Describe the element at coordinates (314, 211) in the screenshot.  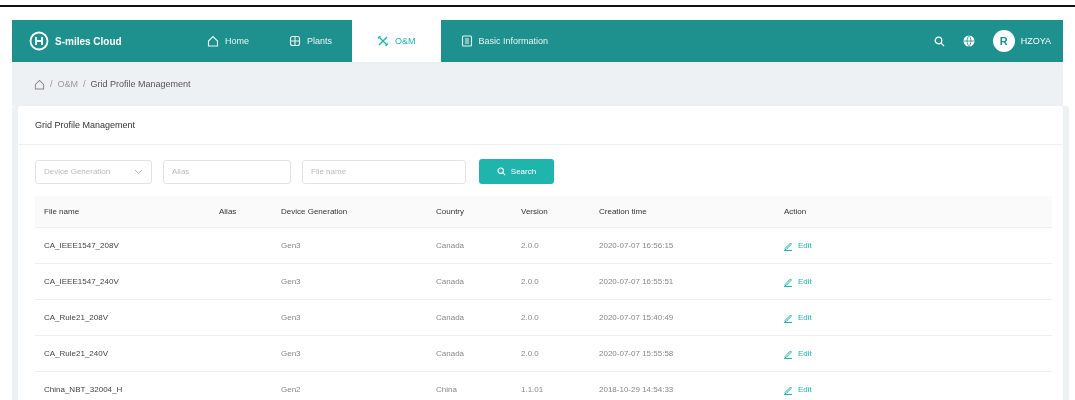
I see `column-header: Device Generation` at that location.